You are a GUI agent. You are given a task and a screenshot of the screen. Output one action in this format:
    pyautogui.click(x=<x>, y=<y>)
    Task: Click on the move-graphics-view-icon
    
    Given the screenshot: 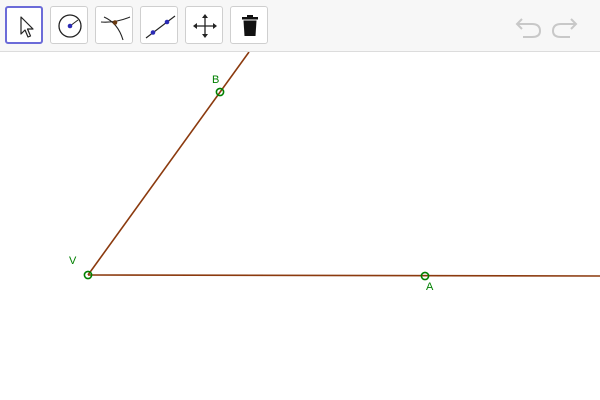 What is the action you would take?
    pyautogui.click(x=205, y=26)
    